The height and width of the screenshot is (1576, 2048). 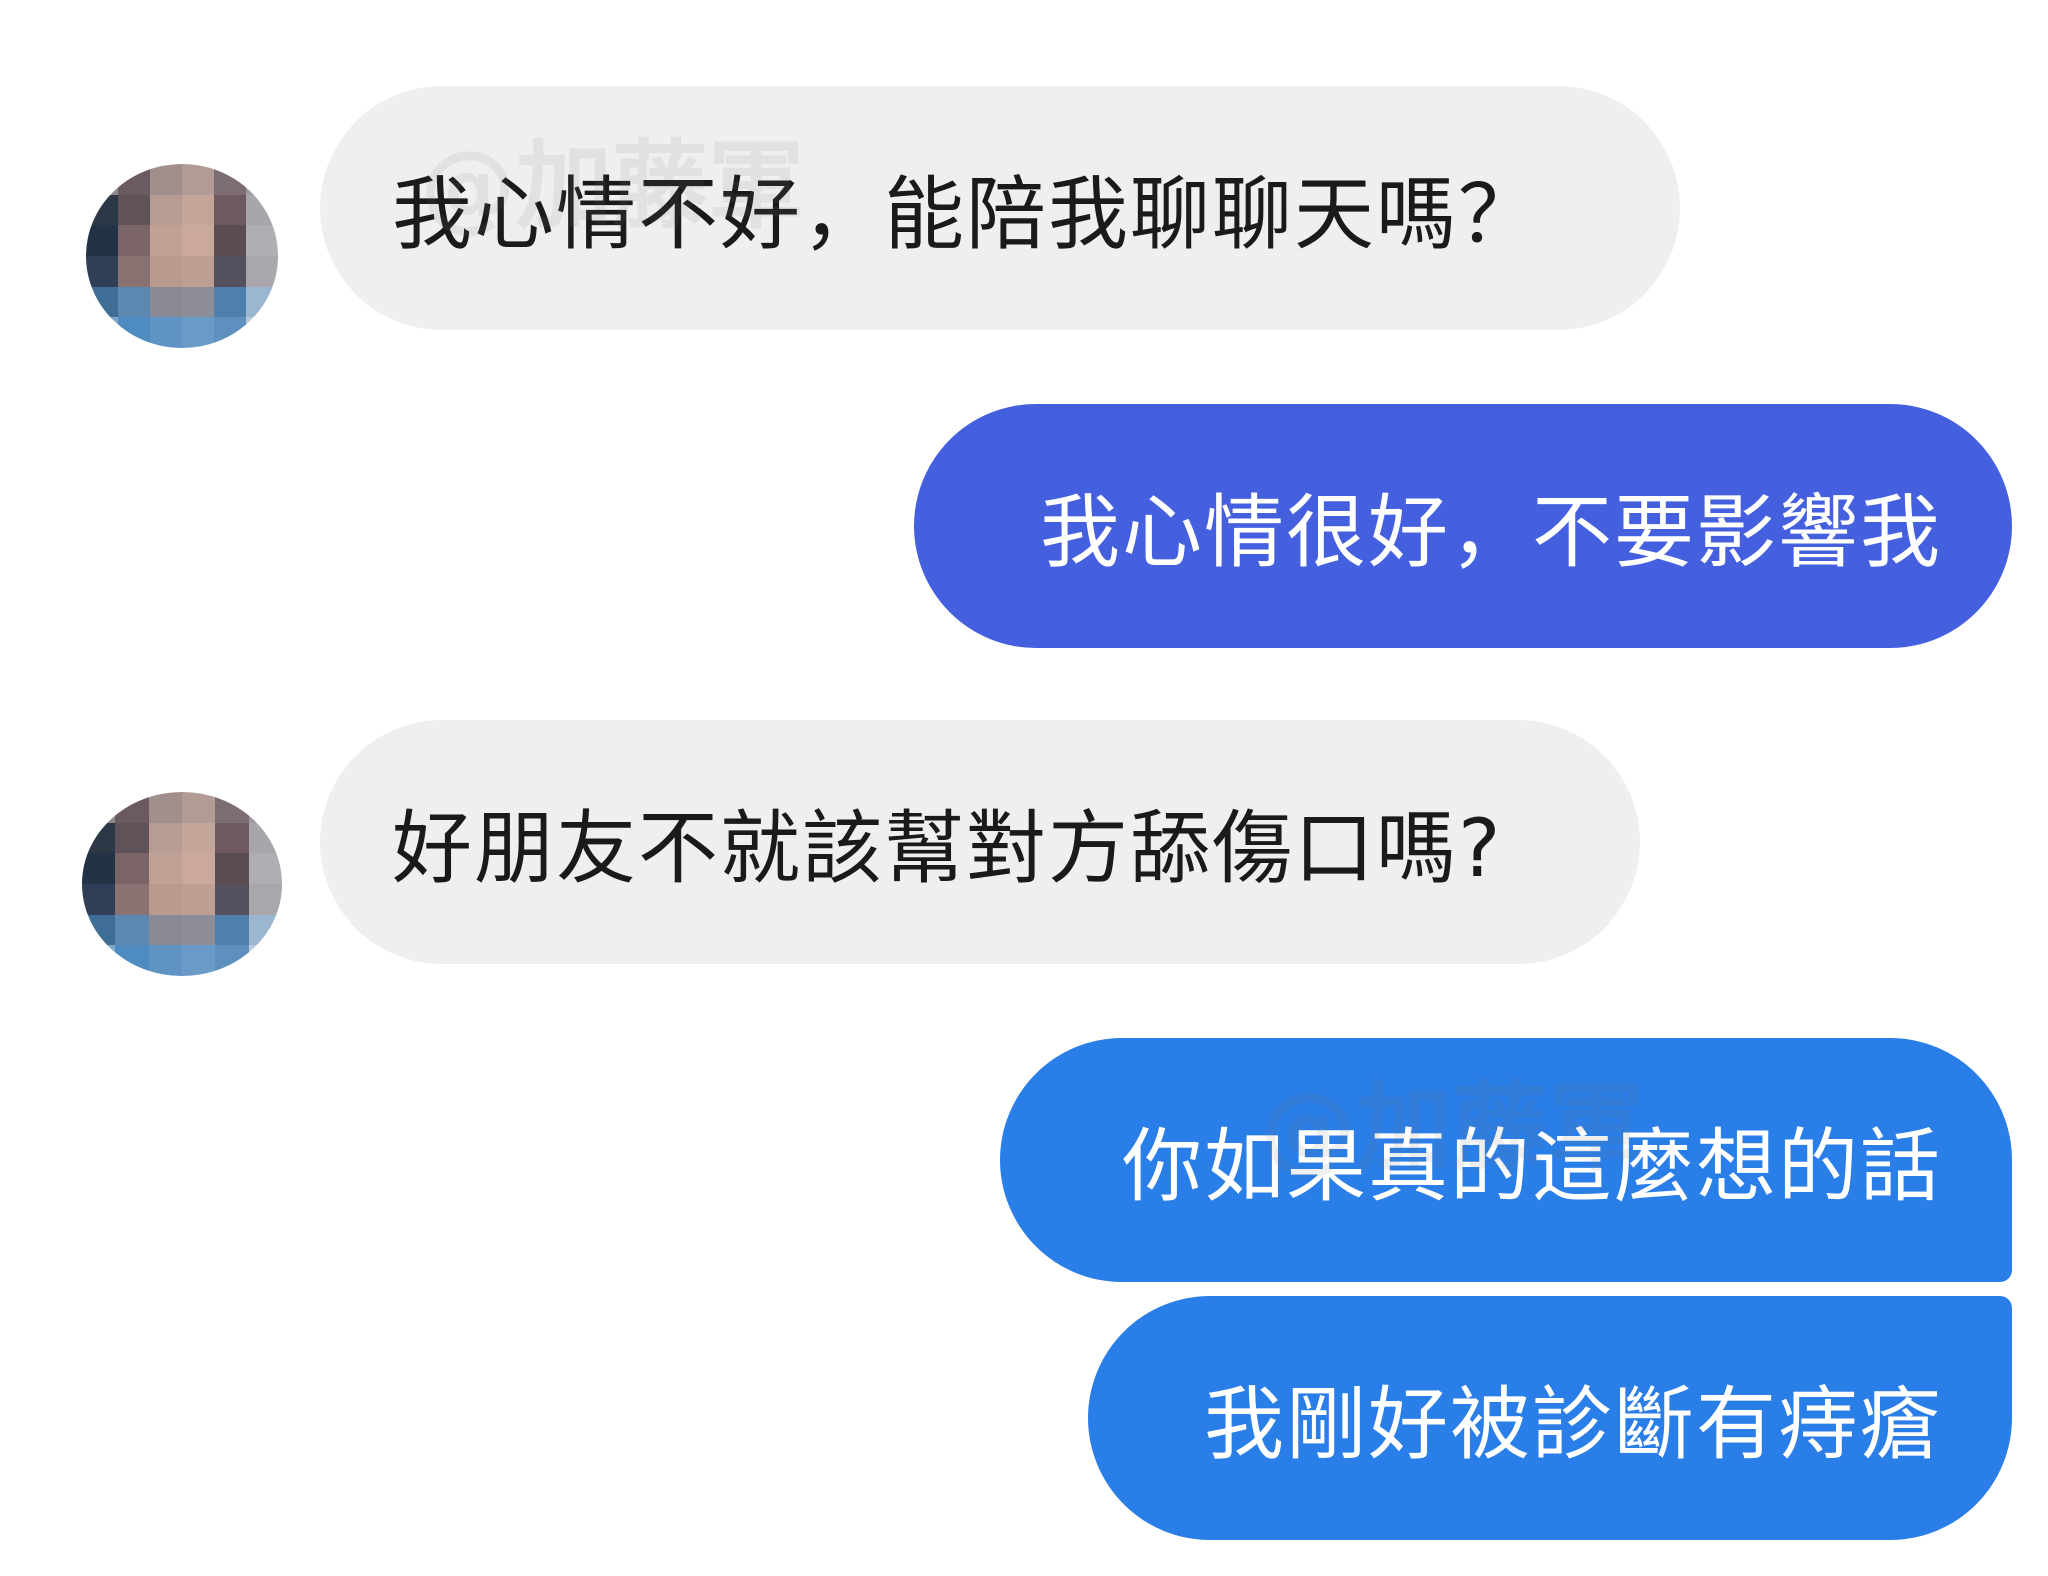 I want to click on message-bubble-incoming: 好朋友不就該幫對方舔傷口嗎?, so click(x=980, y=842).